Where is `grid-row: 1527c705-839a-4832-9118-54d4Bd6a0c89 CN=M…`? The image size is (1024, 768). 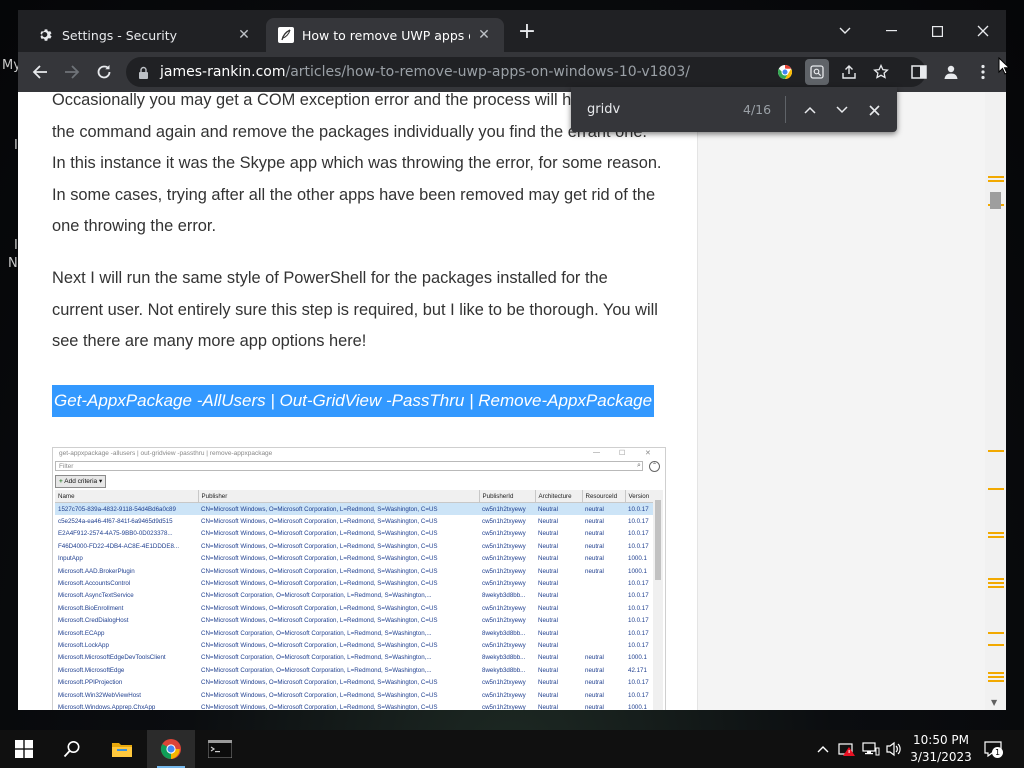
grid-row: 1527c705-839a-4832-9118-54d4Bd6a0c89 CN=M… is located at coordinates (354, 509).